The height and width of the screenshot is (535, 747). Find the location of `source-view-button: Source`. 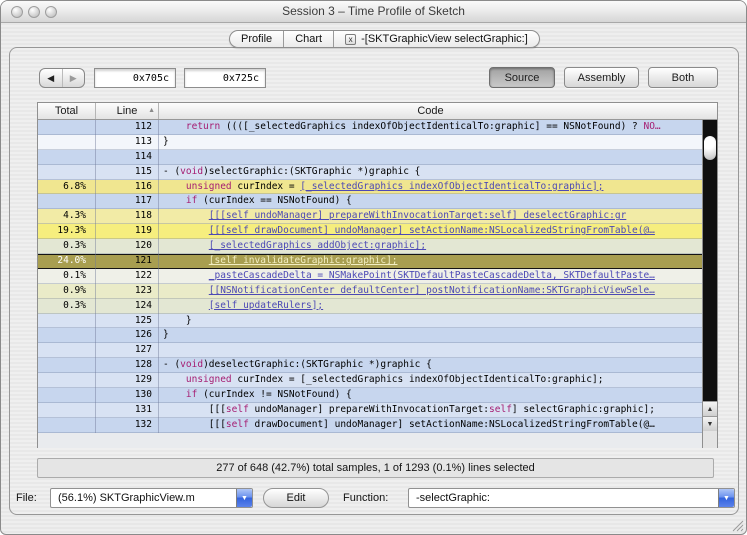

source-view-button: Source is located at coordinates (522, 77).